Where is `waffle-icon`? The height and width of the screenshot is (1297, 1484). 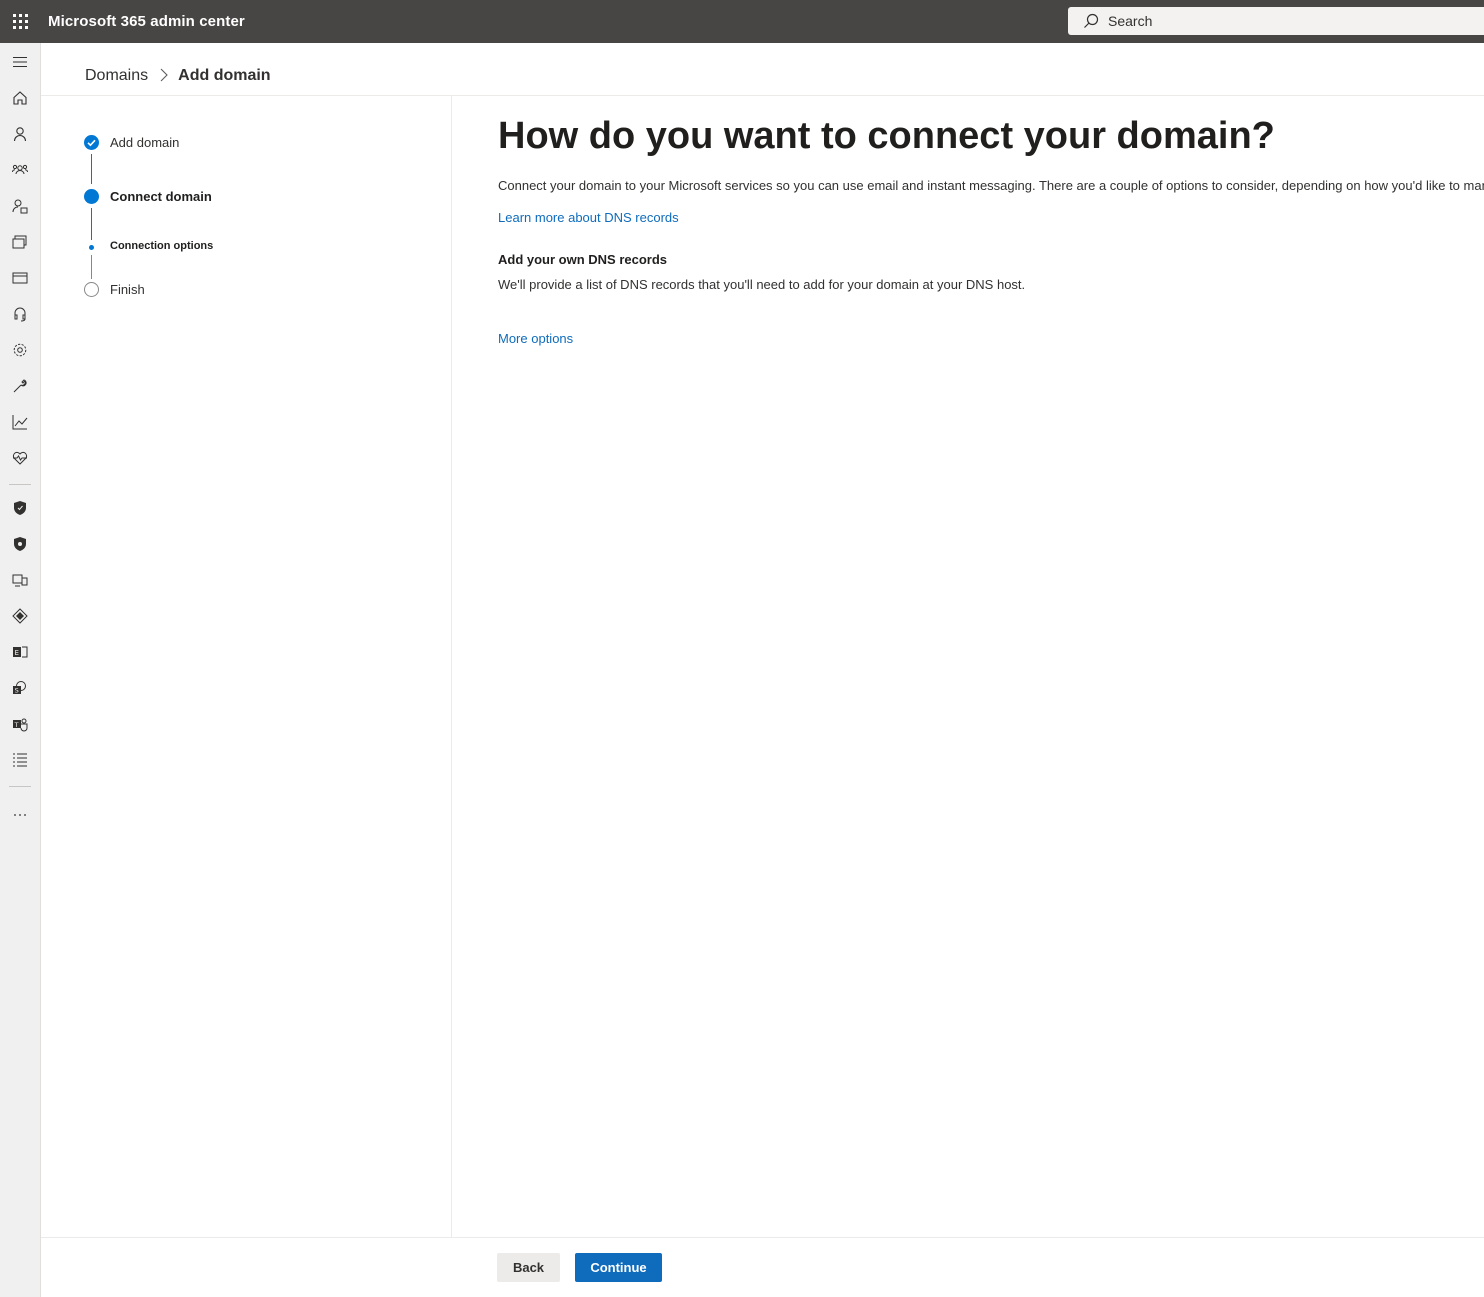 waffle-icon is located at coordinates (20, 21).